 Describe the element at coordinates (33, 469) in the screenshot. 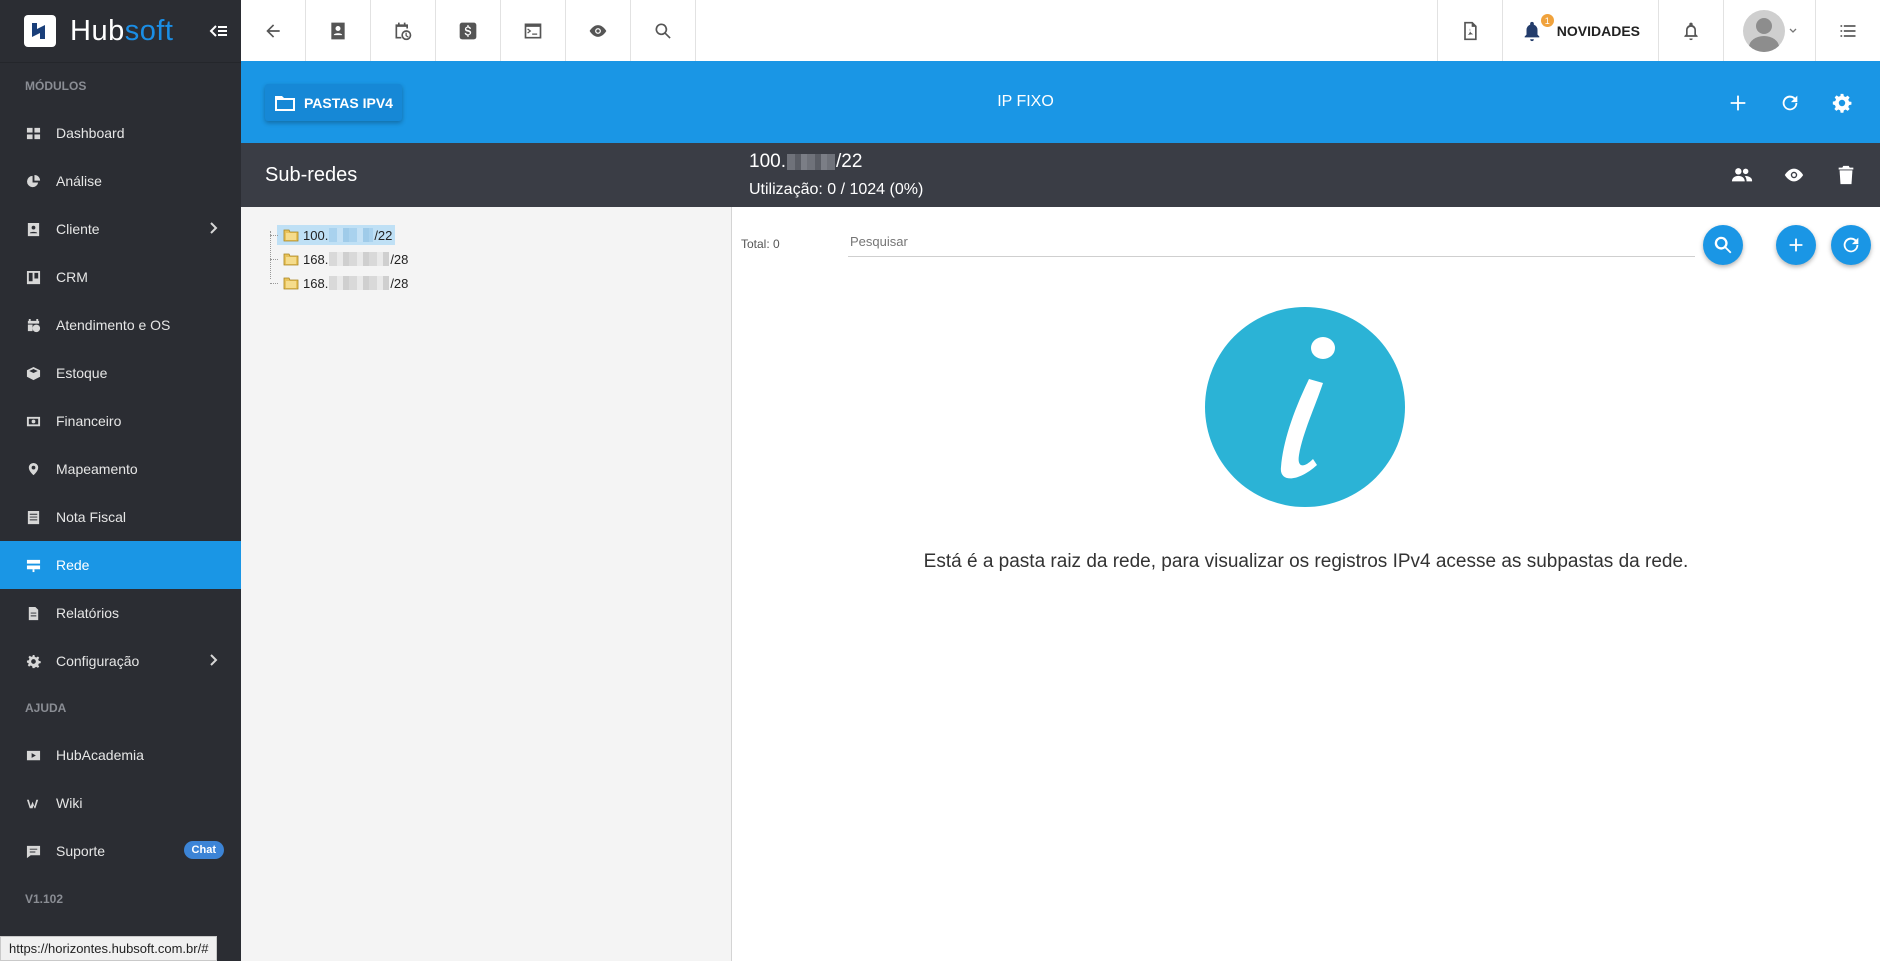

I see `map-pin-icon` at that location.